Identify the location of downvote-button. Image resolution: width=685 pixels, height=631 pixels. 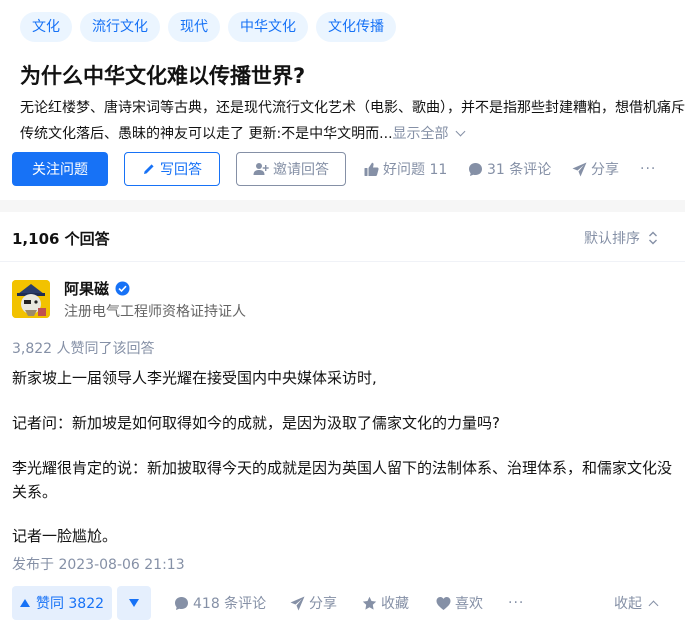
(134, 603).